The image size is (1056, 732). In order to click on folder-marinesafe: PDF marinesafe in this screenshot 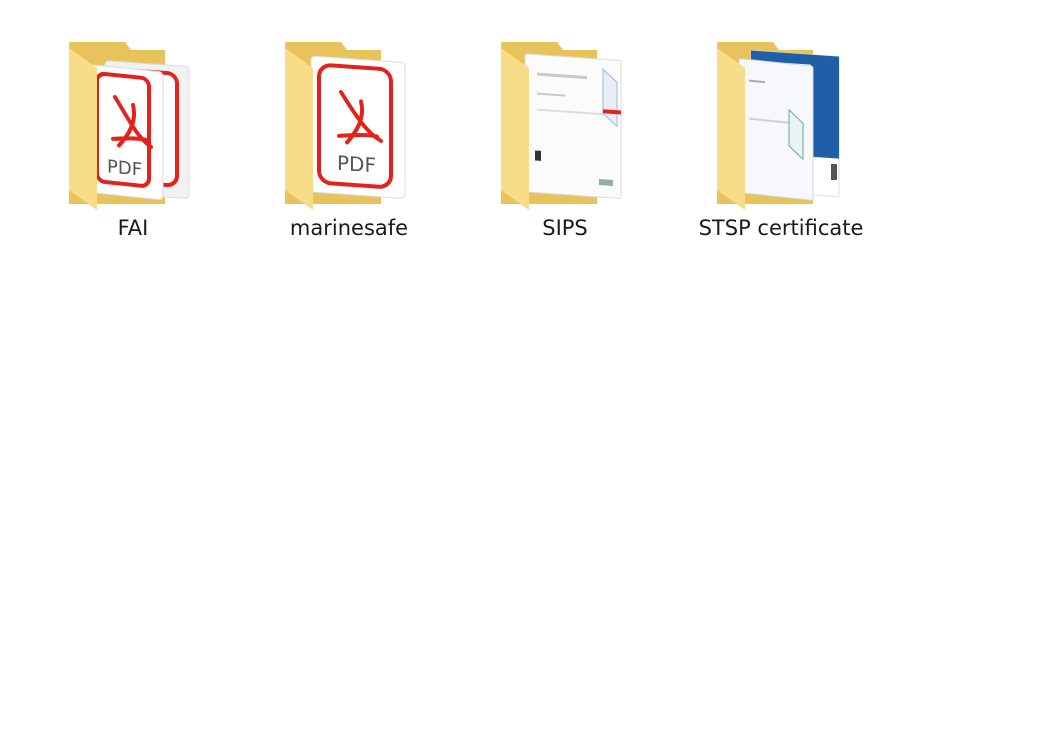, I will do `click(349, 142)`.